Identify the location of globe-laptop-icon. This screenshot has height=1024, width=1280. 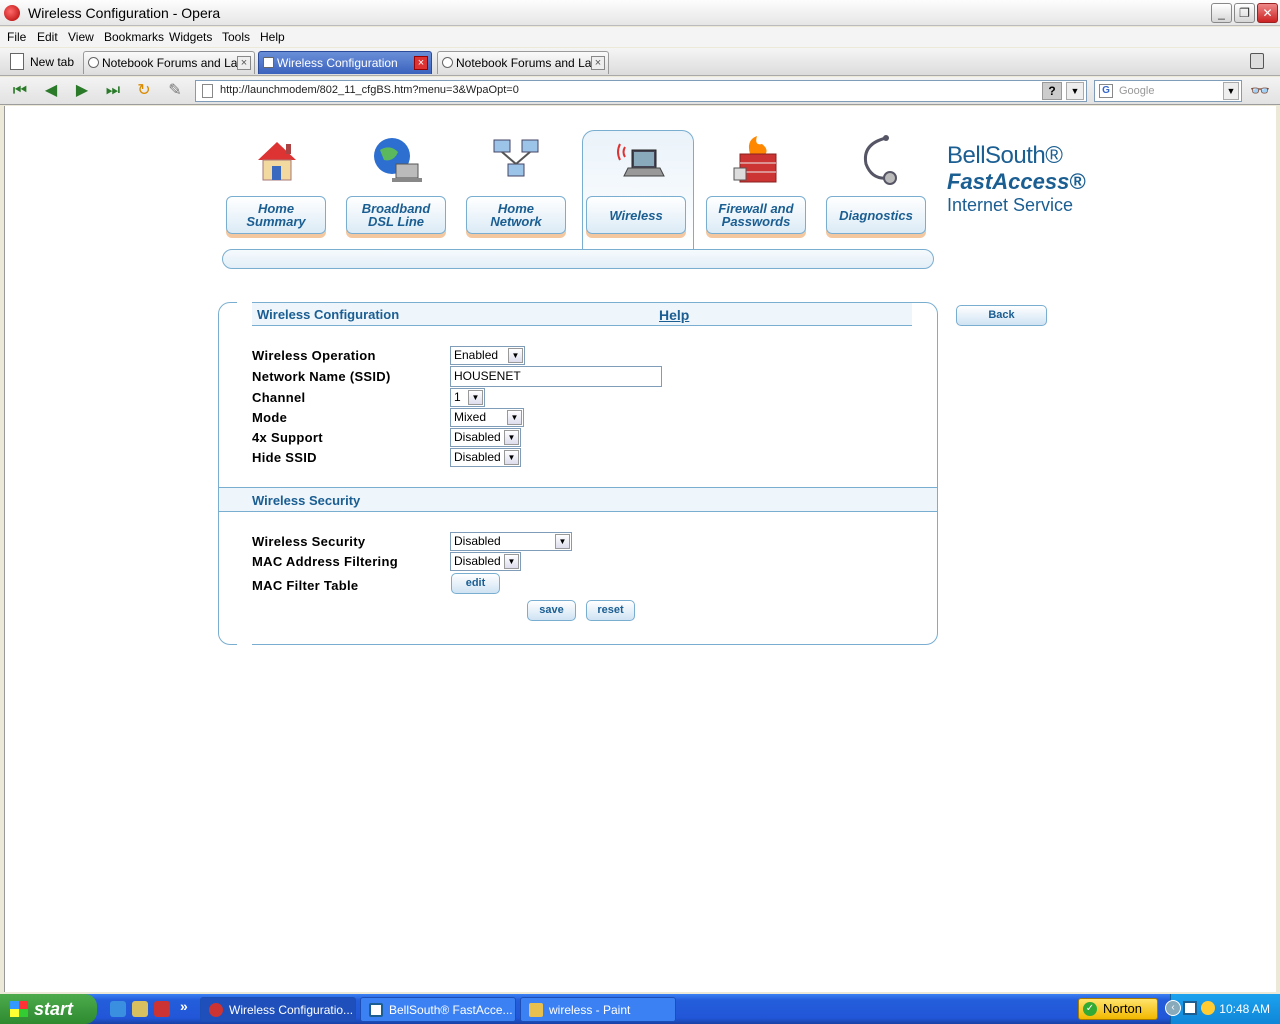
(398, 160).